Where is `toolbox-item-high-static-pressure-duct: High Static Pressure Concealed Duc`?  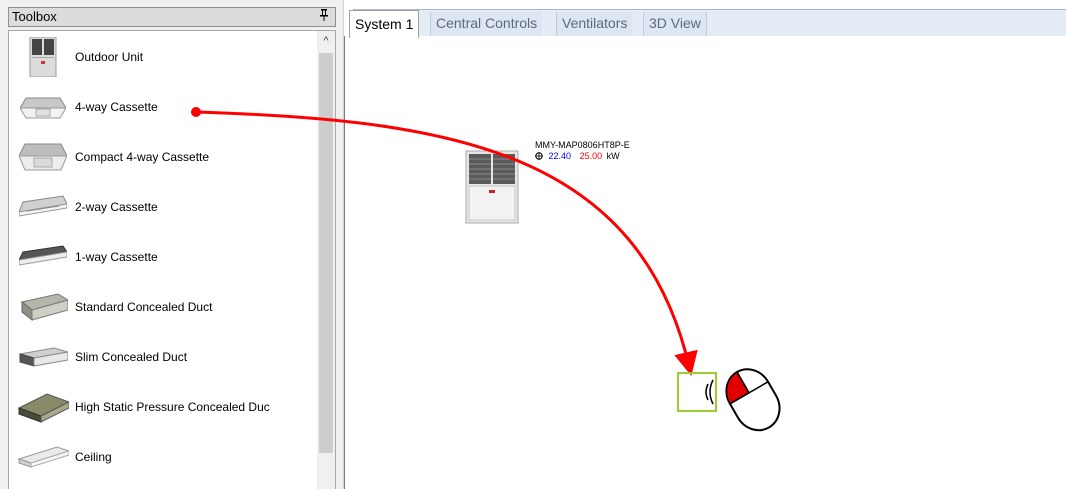 toolbox-item-high-static-pressure-duct: High Static Pressure Concealed Duc is located at coordinates (164, 407).